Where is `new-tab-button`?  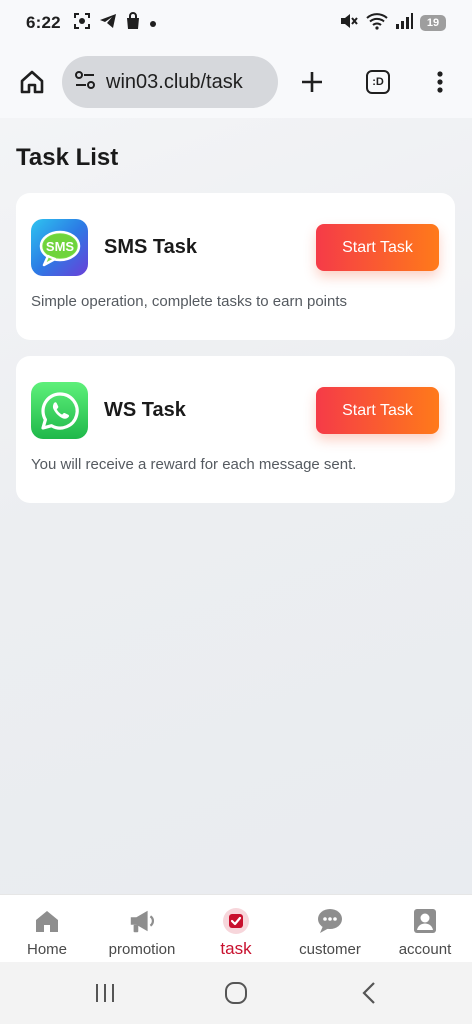
new-tab-button is located at coordinates (312, 82).